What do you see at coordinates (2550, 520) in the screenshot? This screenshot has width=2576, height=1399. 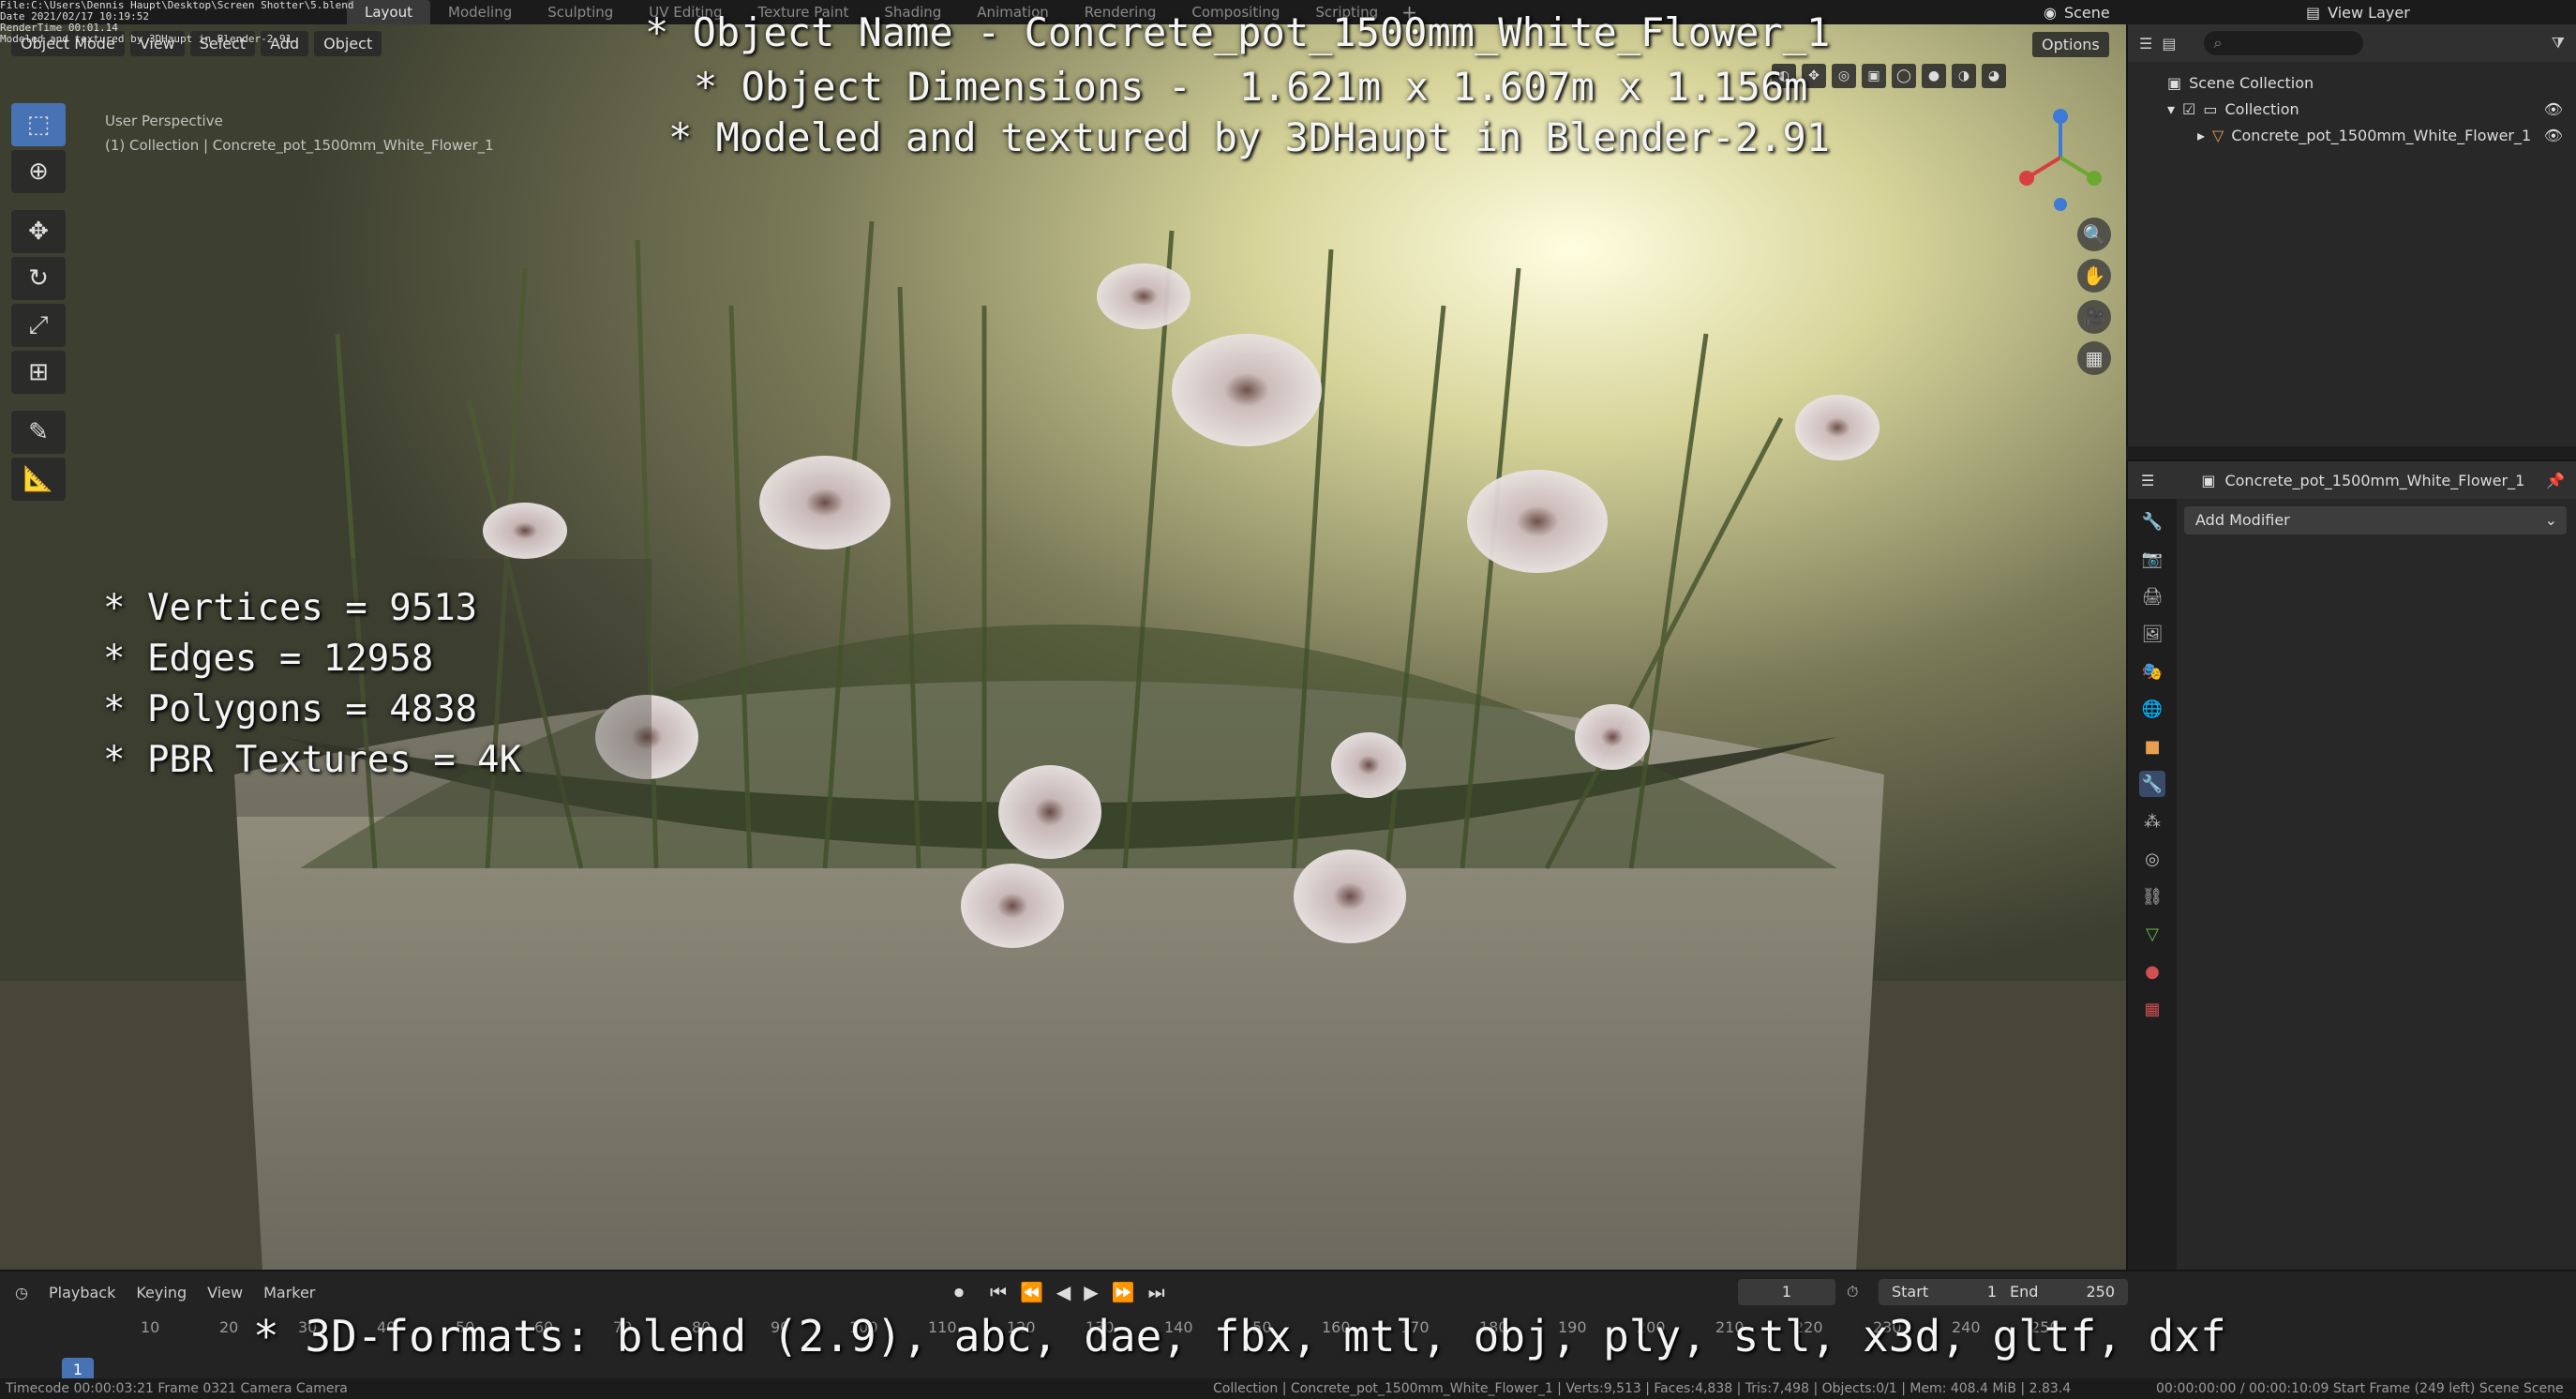 I see `chevron-down-icon: ⌄` at bounding box center [2550, 520].